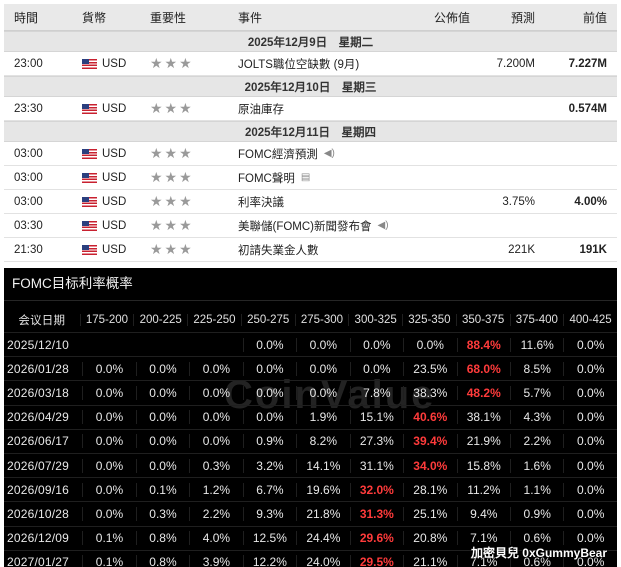 The image size is (621, 567). I want to click on event-row: 23:30 USD ★★★ 原油庫存 0.574M, so click(310, 109).